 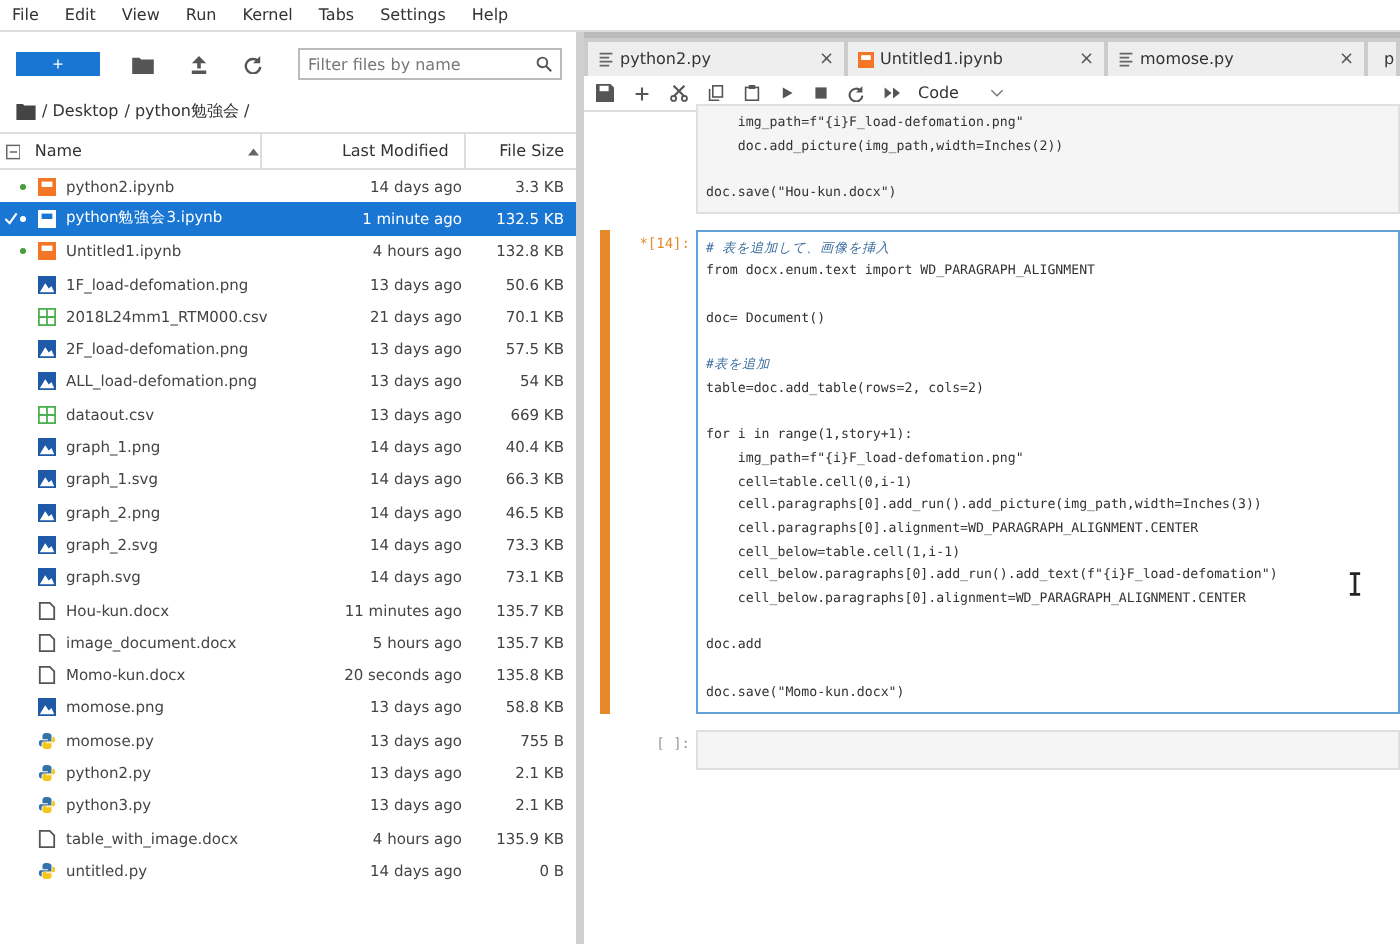 I want to click on menu-item: Kernel, so click(x=267, y=15).